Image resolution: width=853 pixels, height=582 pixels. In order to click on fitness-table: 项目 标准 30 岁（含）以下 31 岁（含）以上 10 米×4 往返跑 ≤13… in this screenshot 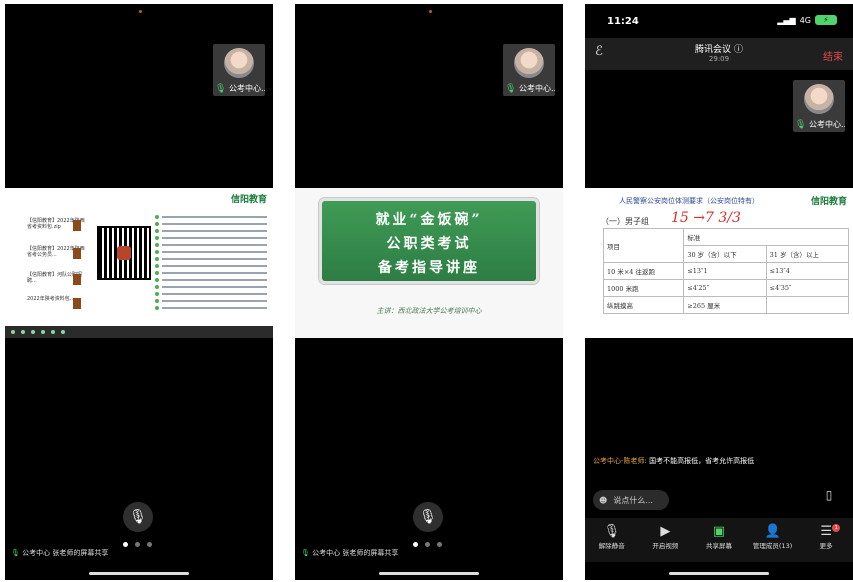, I will do `click(726, 271)`.